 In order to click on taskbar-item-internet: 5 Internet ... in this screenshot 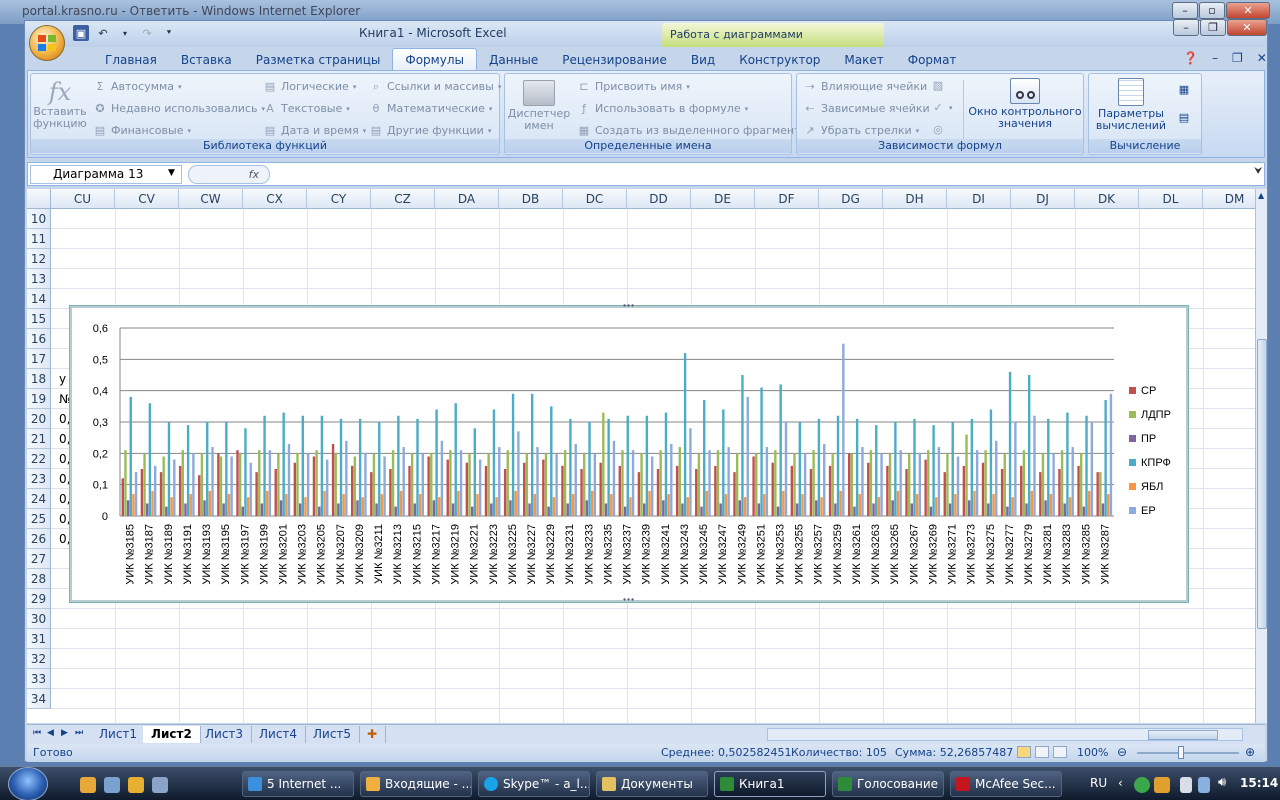, I will do `click(298, 784)`.